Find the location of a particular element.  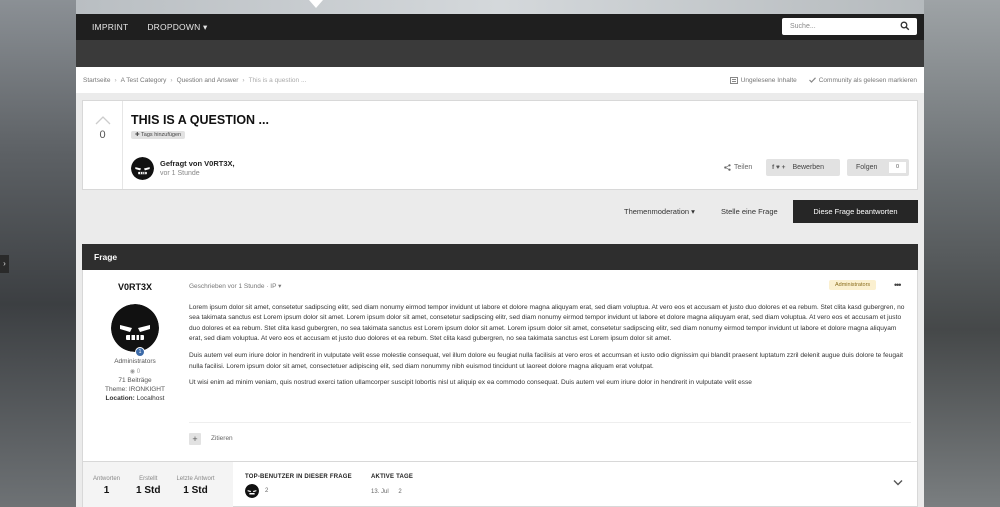

unread-content-link: Ungelesene Inhalte is located at coordinates (763, 80).